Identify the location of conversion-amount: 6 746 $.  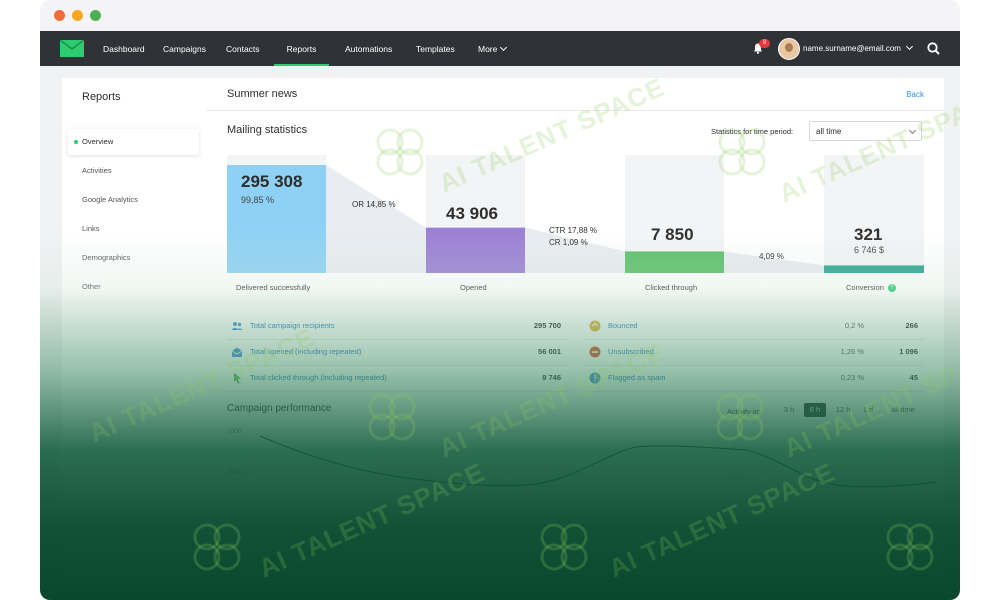
(869, 250).